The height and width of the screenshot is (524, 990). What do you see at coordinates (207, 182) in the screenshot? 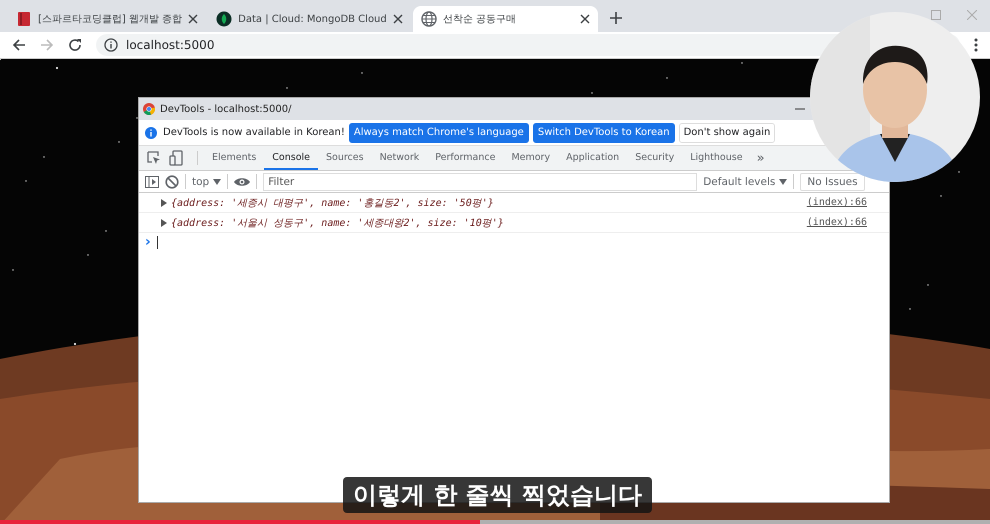
I see `context-dropdown: top` at bounding box center [207, 182].